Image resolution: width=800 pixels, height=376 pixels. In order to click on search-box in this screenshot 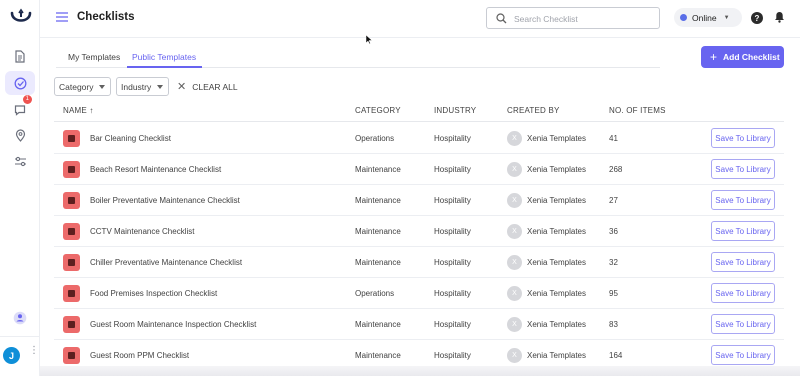, I will do `click(573, 18)`.